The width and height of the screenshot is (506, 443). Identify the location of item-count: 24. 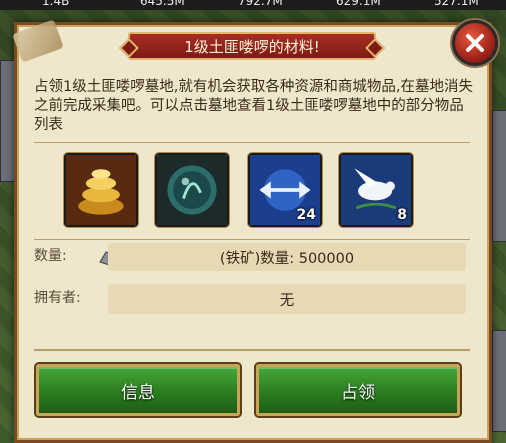
(306, 215).